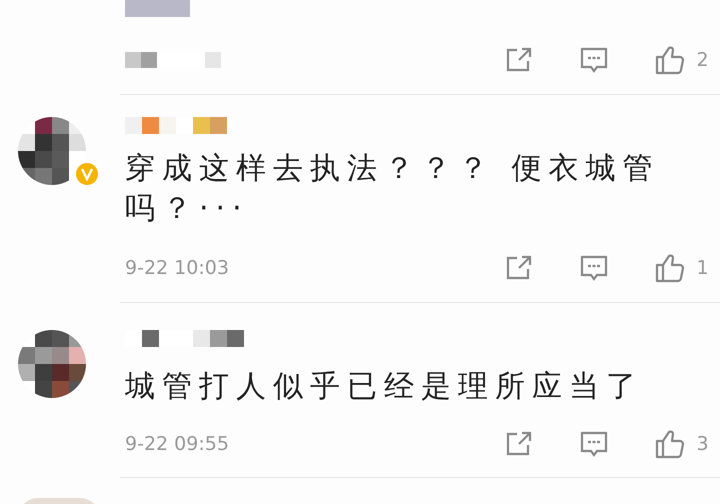  I want to click on comment-text: 穿成这样去执法？？？ 便衣城管吗？···, so click(393, 189).